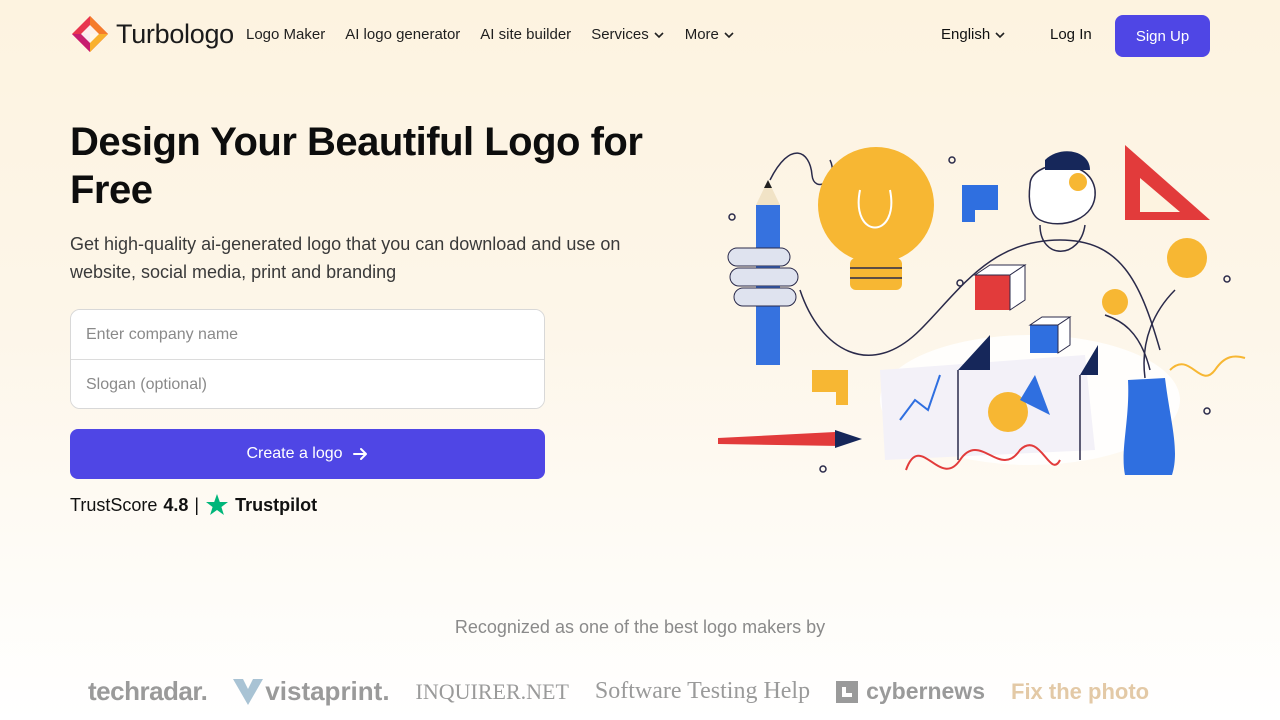 The image size is (1280, 720). I want to click on login-link: Log In, so click(1071, 34).